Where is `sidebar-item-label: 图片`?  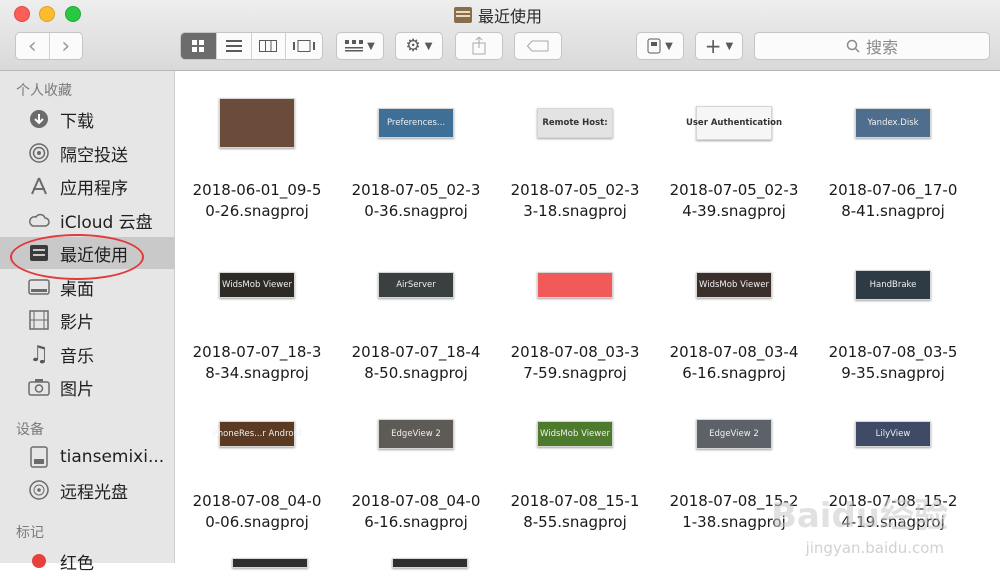
sidebar-item-label: 图片 is located at coordinates (77, 389).